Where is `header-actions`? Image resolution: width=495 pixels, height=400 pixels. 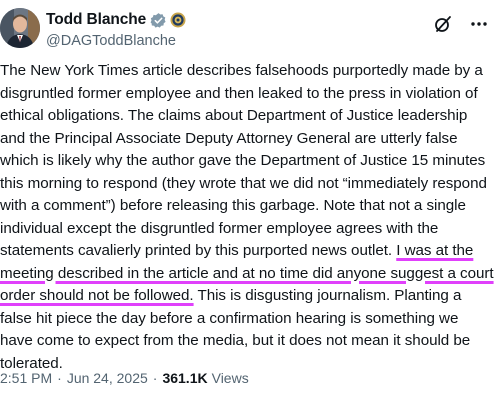
header-actions is located at coordinates (461, 24).